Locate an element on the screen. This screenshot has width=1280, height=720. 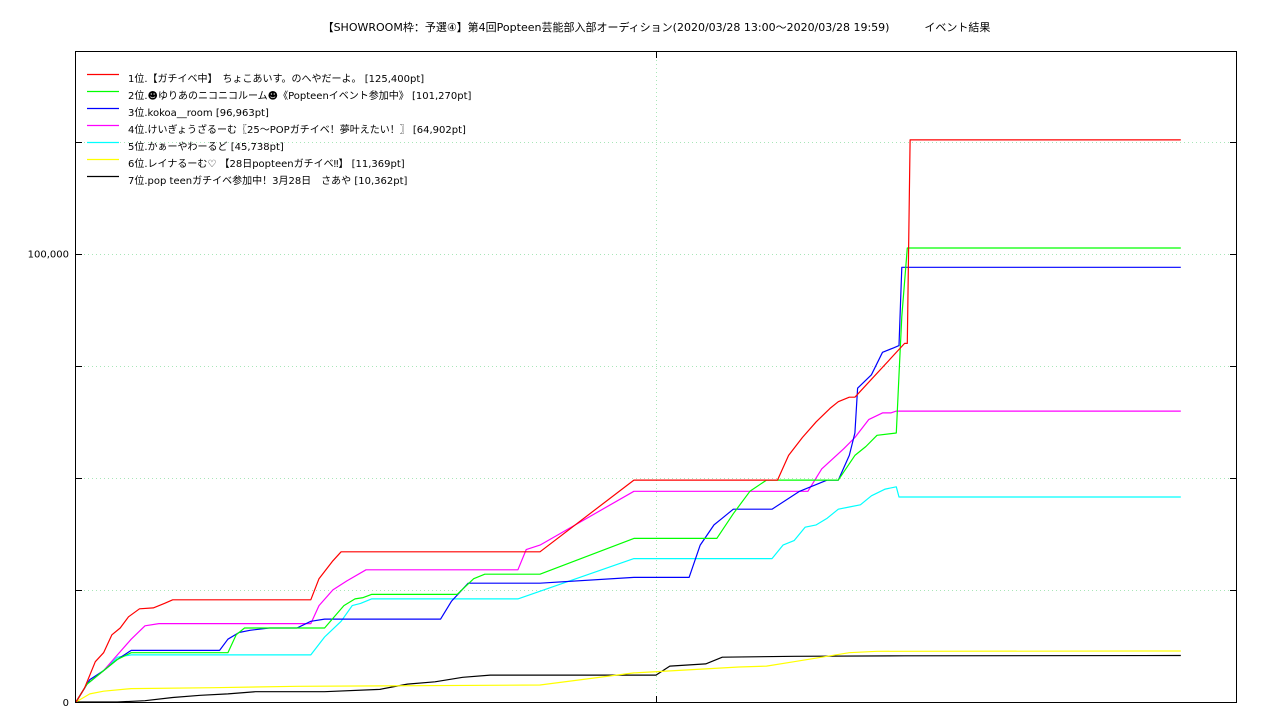
legend-item: 5位.かぁーやわーるど [45,738pt] is located at coordinates (185, 146).